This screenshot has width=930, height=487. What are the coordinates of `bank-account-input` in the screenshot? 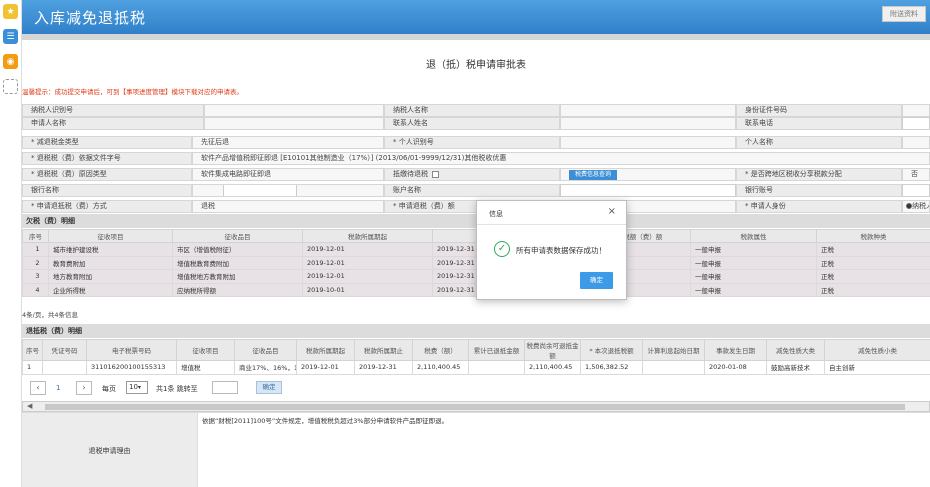 It's located at (916, 190).